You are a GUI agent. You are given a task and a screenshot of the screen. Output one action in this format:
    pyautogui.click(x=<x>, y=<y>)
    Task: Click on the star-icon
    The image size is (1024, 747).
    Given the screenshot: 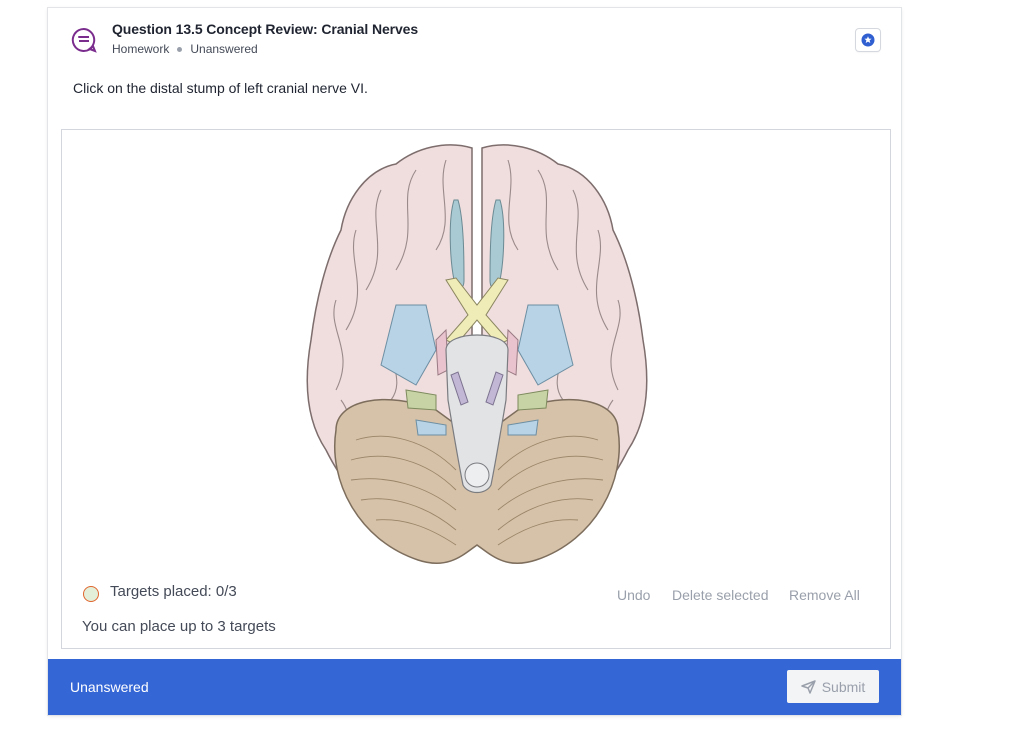 What is the action you would take?
    pyautogui.click(x=868, y=40)
    